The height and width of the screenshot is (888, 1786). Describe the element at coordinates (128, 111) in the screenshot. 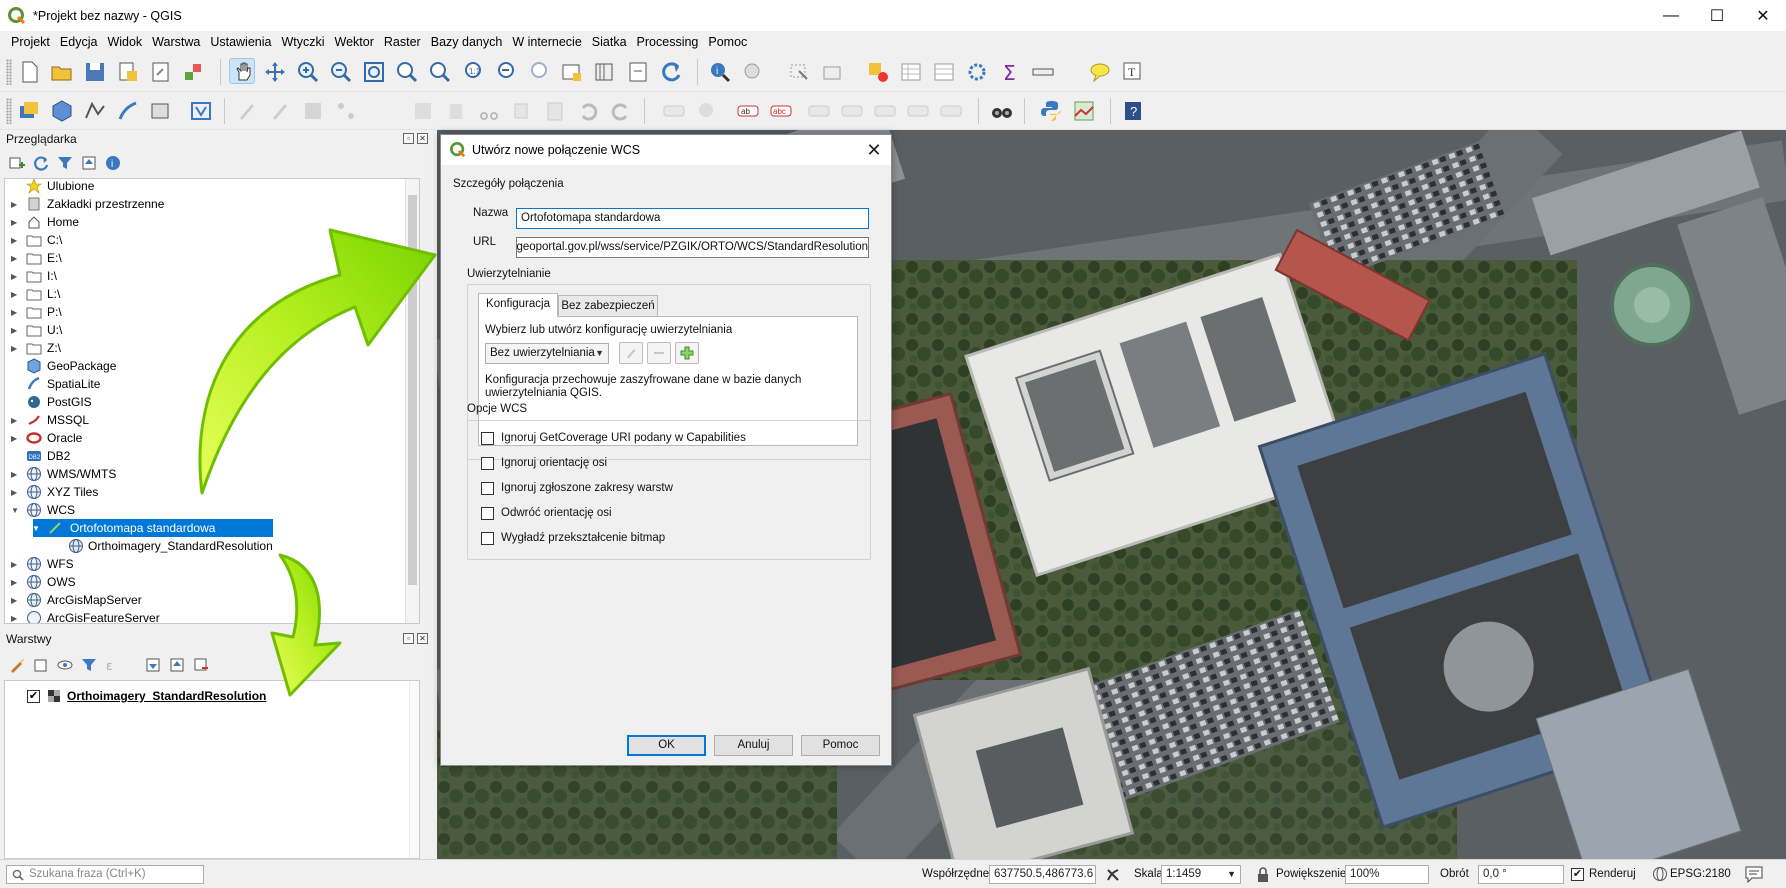

I see `new-spatialite-layer-icon` at that location.